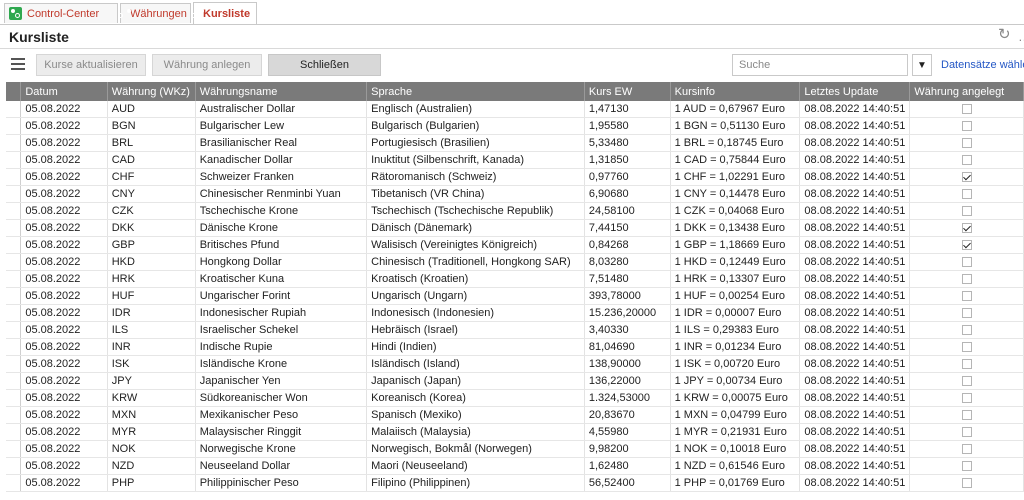 This screenshot has height=500, width=1024. I want to click on refresh-icon: ↻, so click(1005, 34).